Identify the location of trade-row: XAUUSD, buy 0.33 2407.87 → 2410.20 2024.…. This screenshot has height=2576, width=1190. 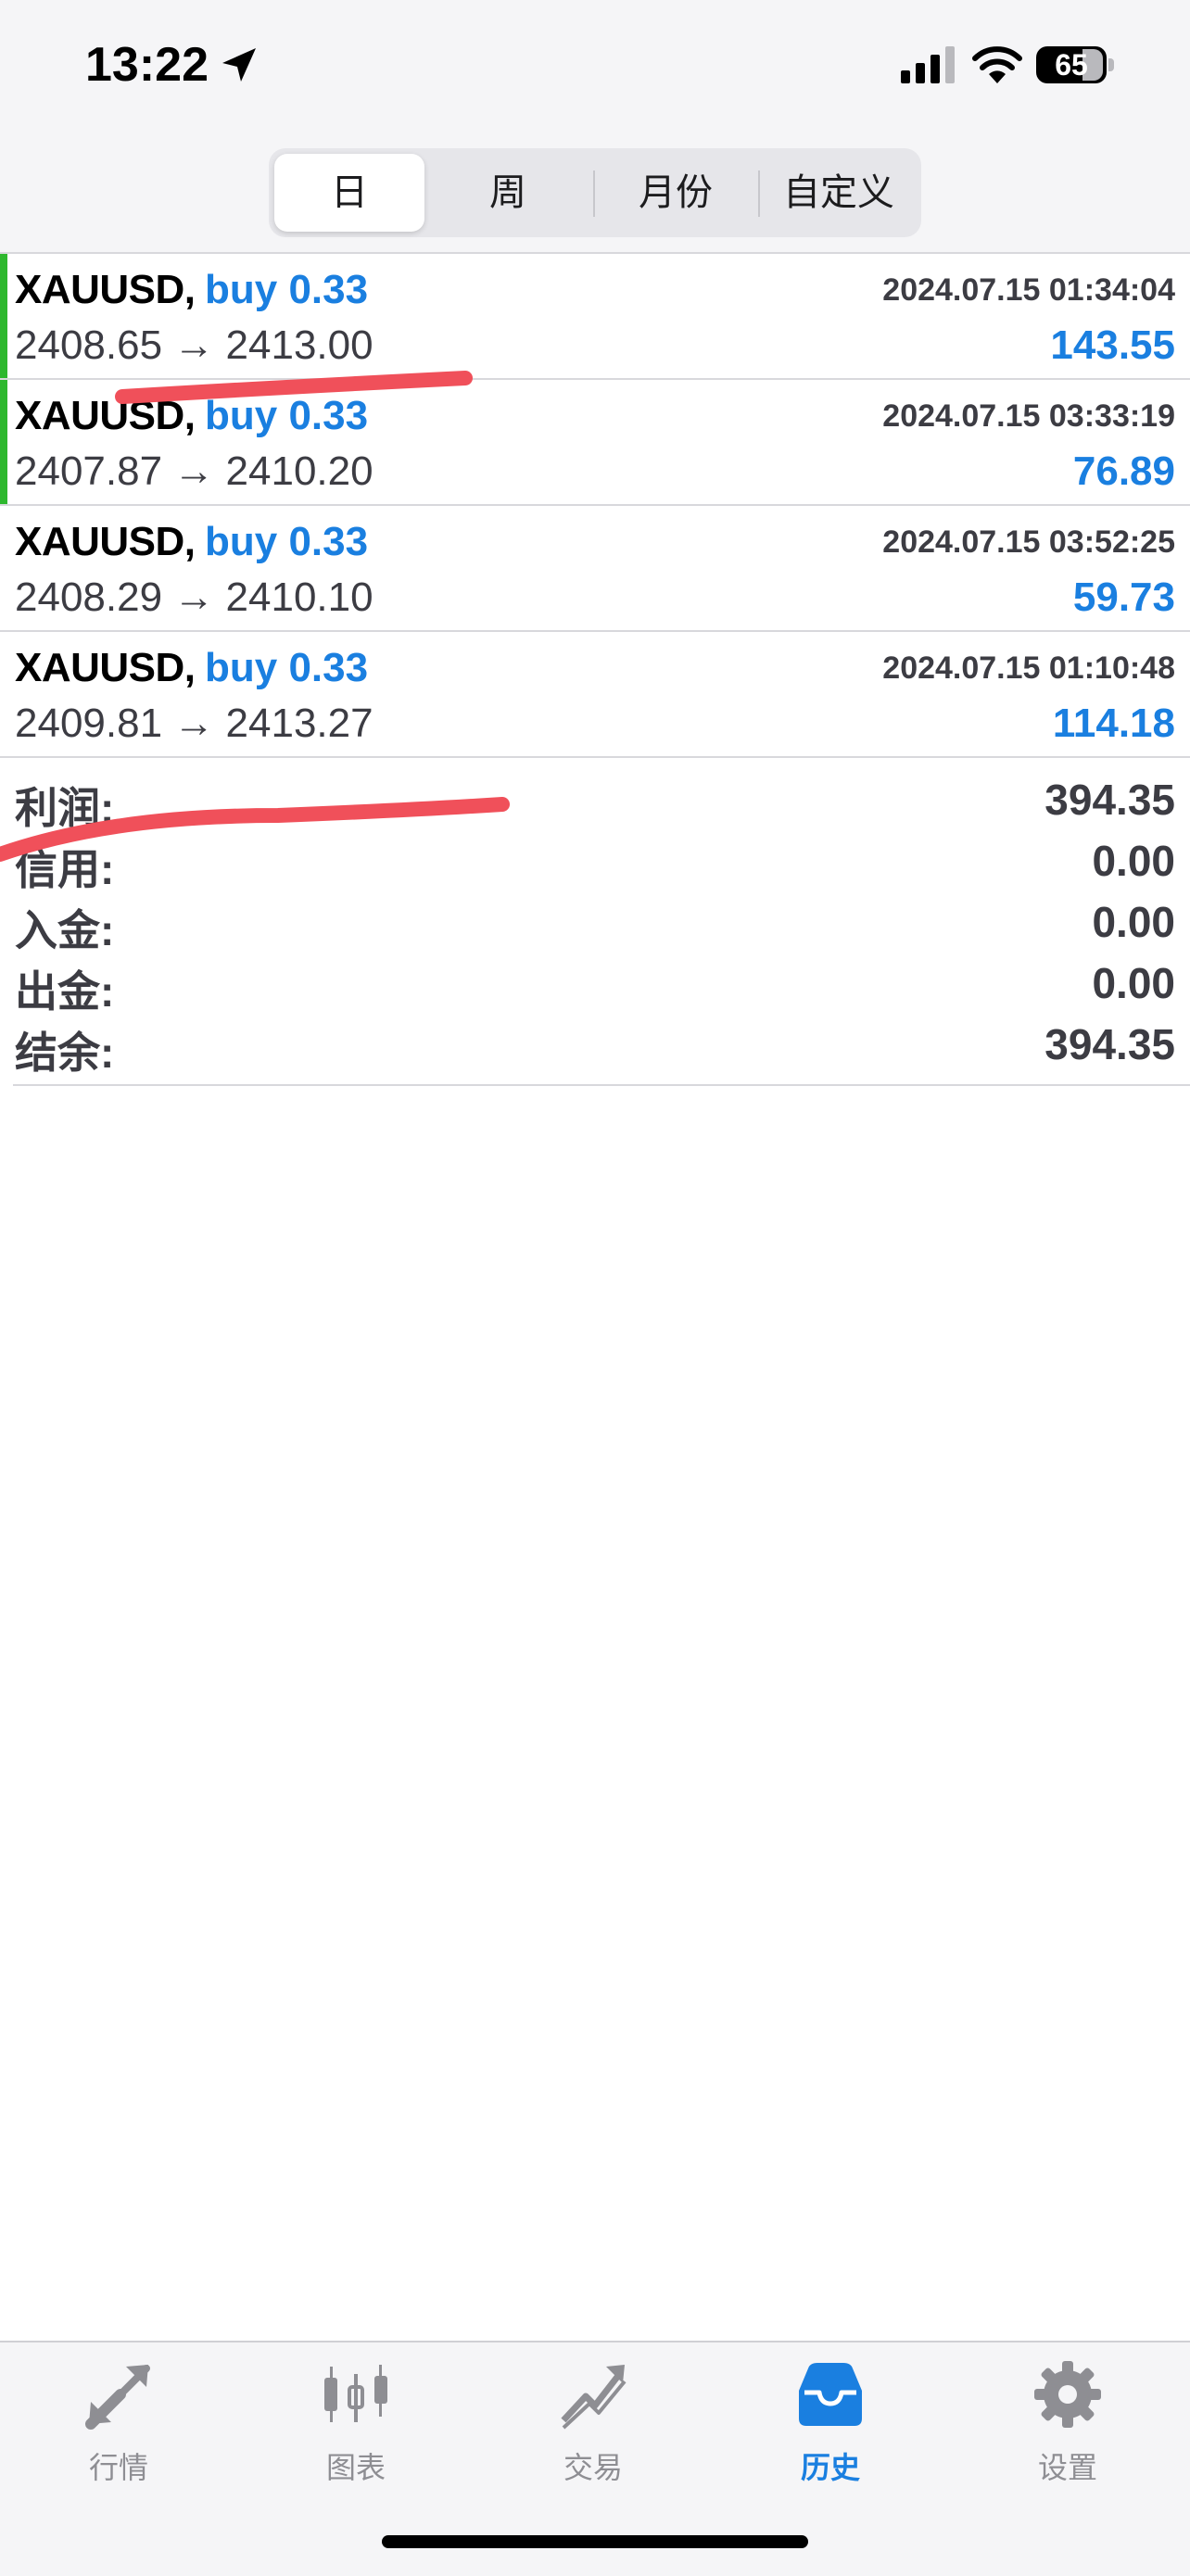
(595, 443).